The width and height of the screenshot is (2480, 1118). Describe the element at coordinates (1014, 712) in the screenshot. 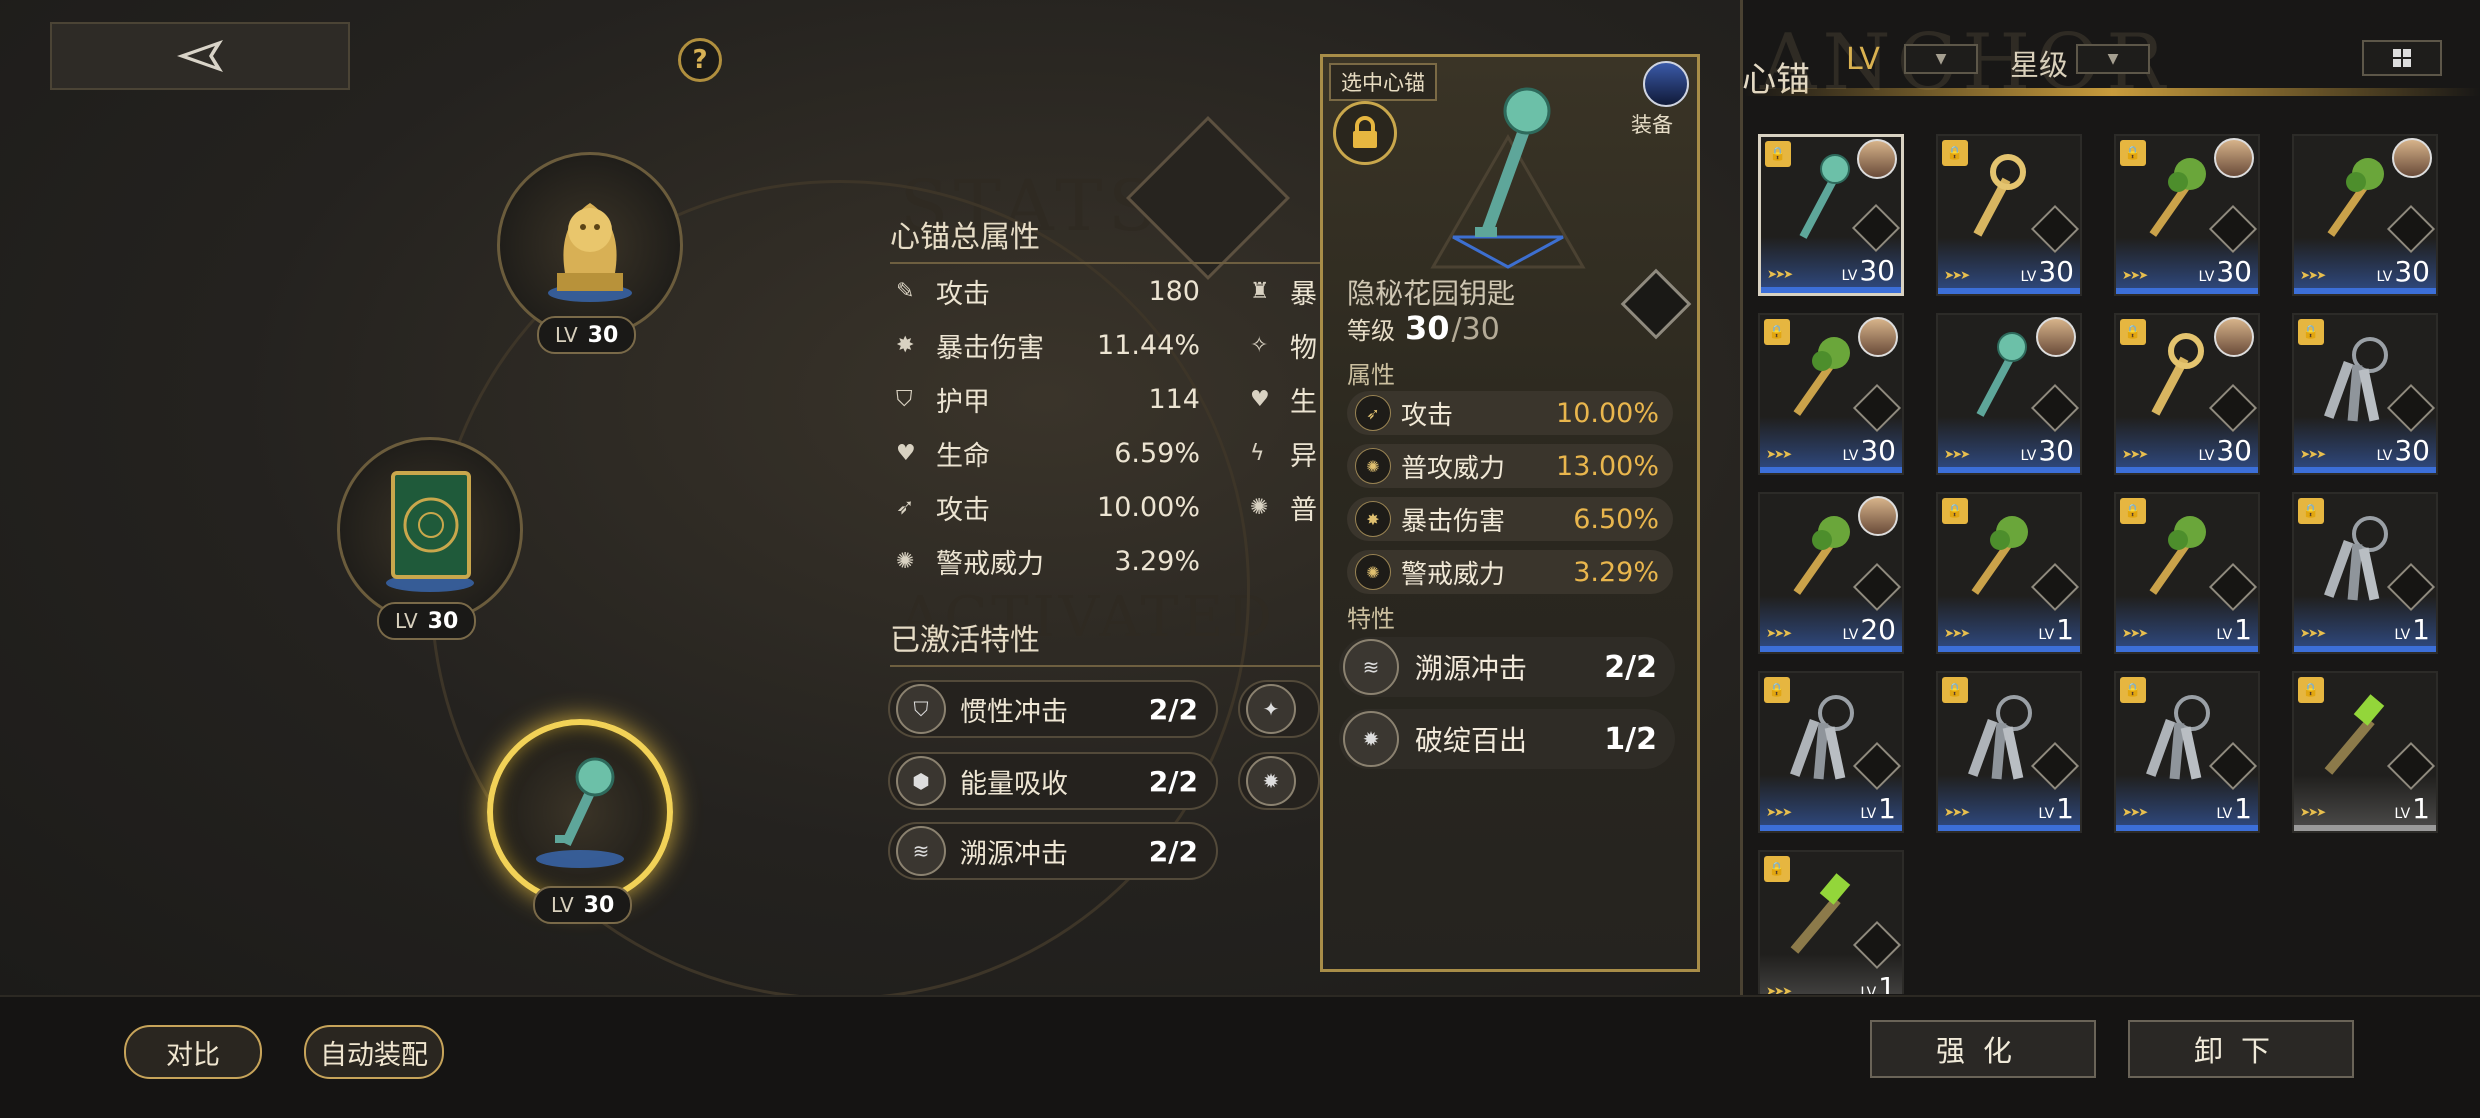

I see `trait-name: 惯性冲击` at that location.